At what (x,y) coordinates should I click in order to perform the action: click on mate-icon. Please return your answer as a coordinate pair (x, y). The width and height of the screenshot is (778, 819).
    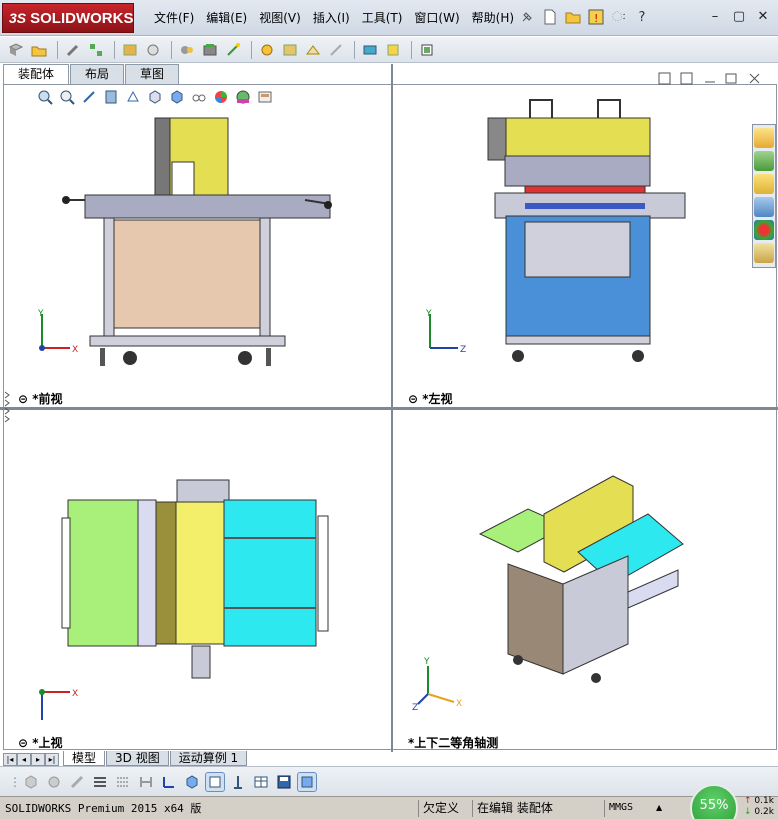
    Looking at the image, I should click on (73, 50).